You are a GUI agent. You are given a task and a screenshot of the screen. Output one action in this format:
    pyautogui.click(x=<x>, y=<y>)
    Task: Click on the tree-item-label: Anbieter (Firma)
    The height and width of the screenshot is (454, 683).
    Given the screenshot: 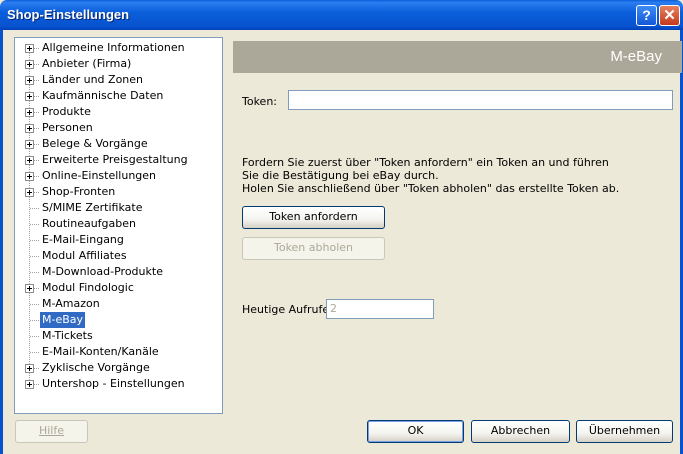 What is the action you would take?
    pyautogui.click(x=87, y=63)
    